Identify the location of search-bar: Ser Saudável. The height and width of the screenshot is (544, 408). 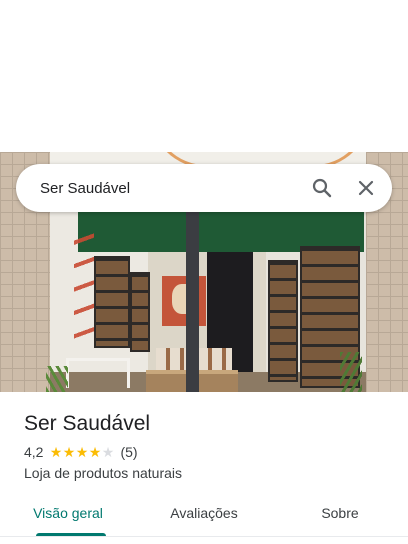
(204, 188).